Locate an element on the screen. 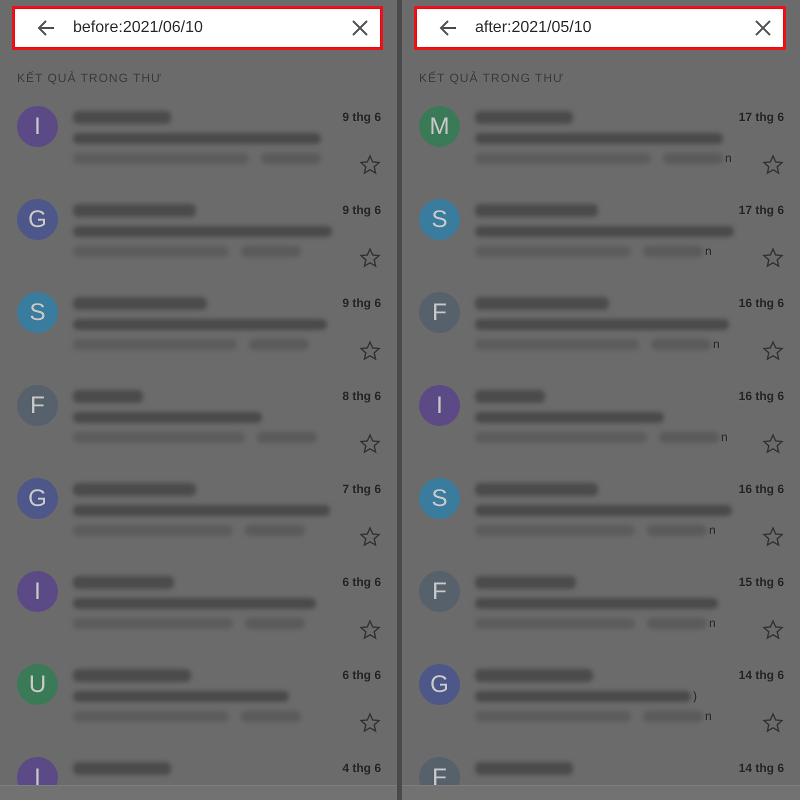 The height and width of the screenshot is (800, 800). avatar: M is located at coordinates (439, 126).